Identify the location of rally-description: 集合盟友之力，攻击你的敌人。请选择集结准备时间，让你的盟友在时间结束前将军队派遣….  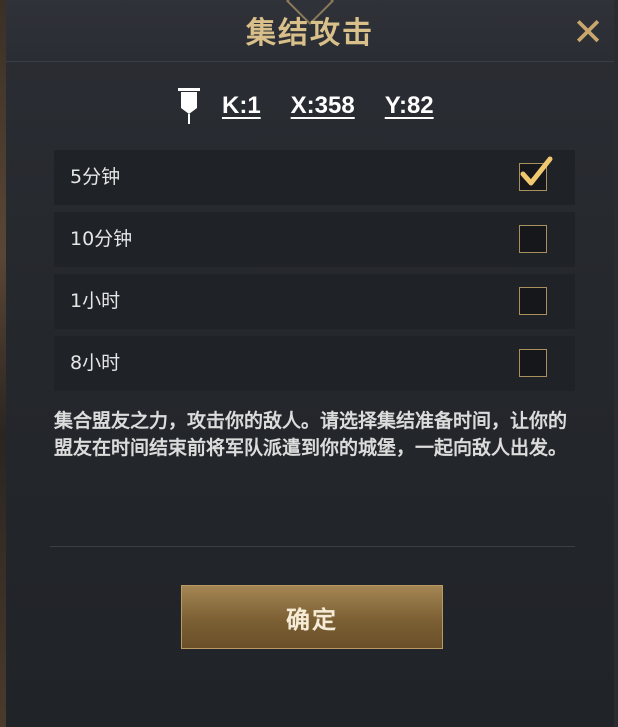
(311, 434).